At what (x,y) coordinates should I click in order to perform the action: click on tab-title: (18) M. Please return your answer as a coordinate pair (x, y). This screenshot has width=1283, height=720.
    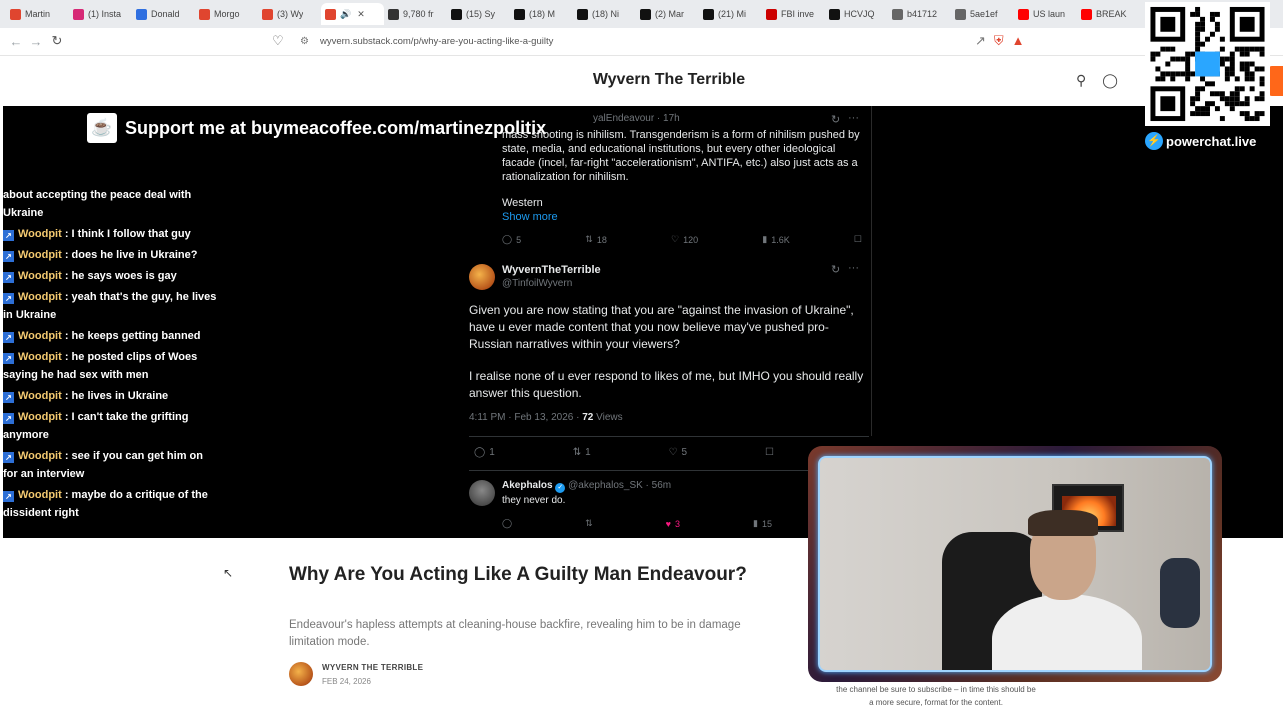
    Looking at the image, I should click on (542, 14).